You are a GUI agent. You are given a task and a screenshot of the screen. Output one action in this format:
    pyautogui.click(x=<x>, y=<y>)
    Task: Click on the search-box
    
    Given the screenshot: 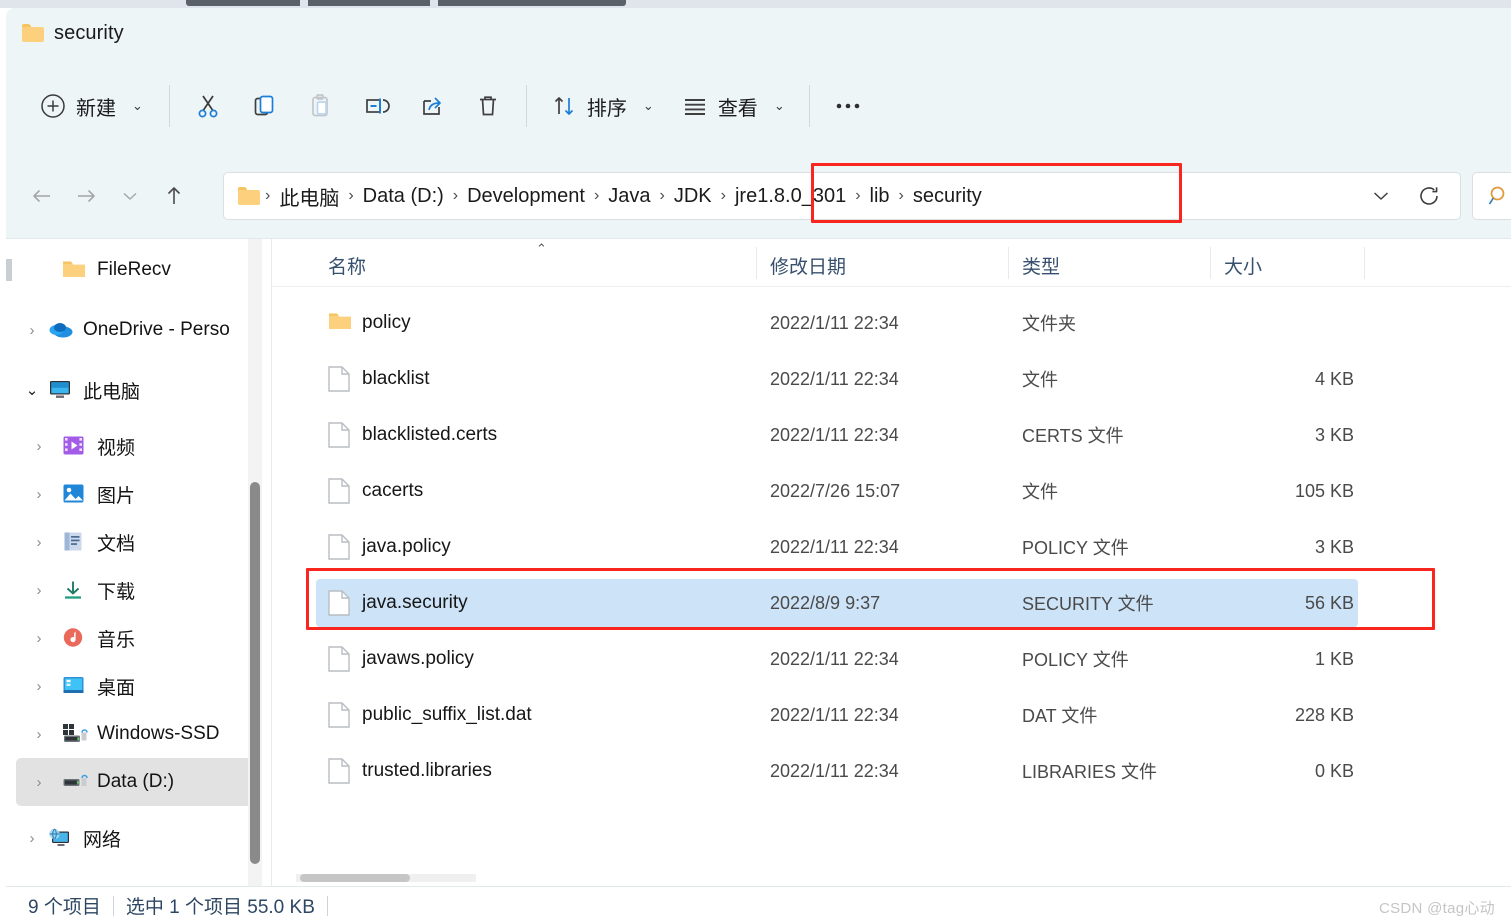 What is the action you would take?
    pyautogui.click(x=1491, y=196)
    